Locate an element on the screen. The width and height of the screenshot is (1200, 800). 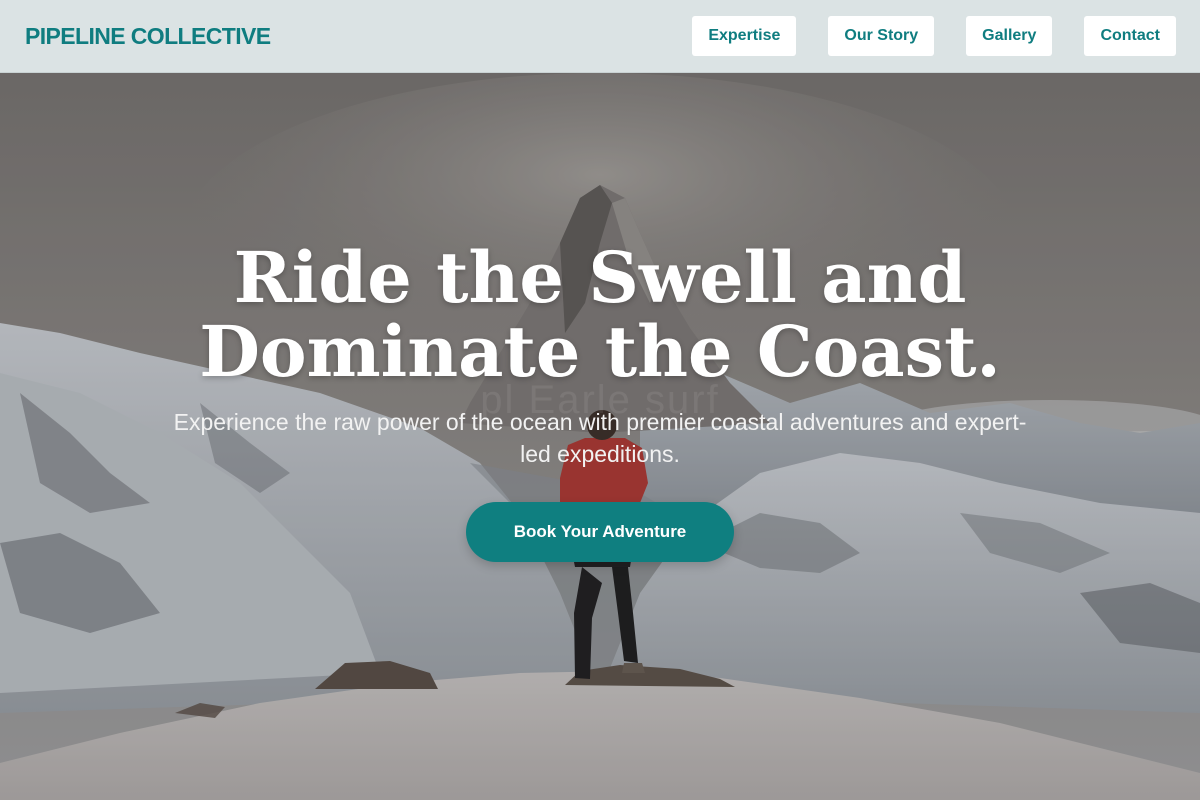
nav-expertise-button: Expertise is located at coordinates (744, 36).